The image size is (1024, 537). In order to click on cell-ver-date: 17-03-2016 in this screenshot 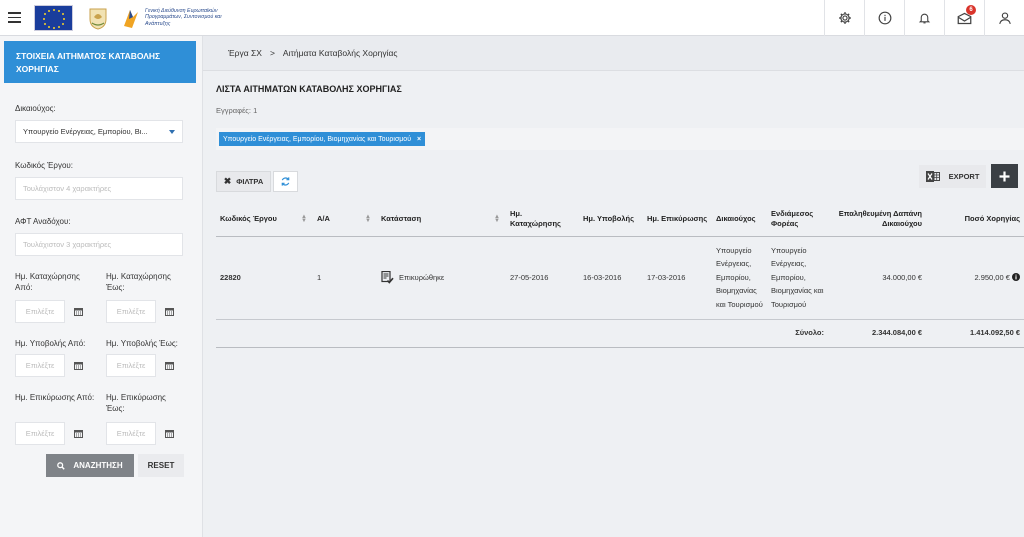, I will do `click(666, 277)`.